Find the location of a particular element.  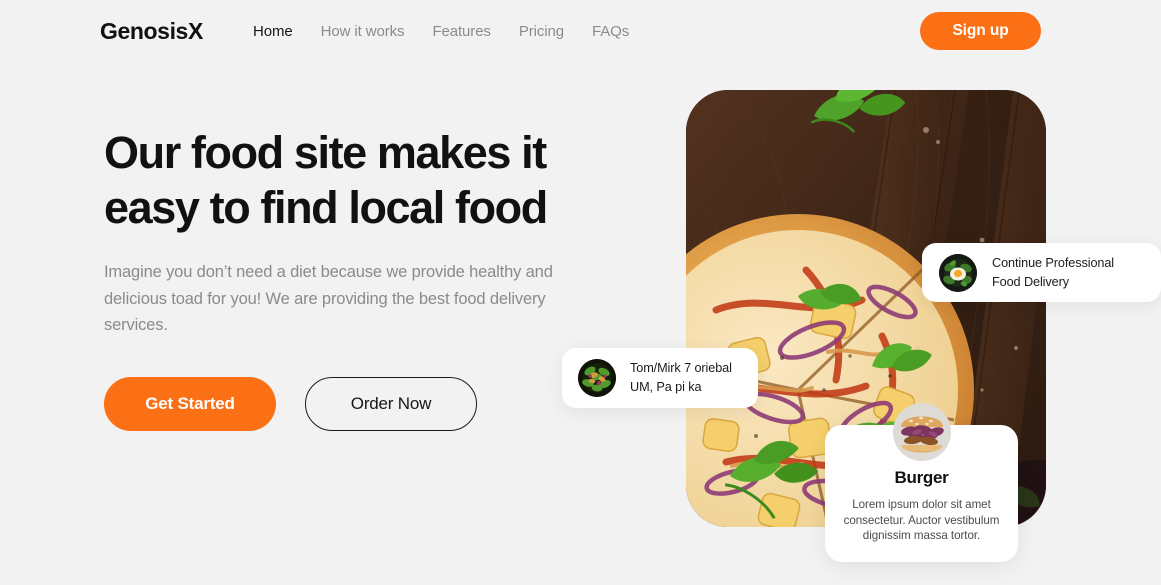

continue-delivery-line2: Food Delivery is located at coordinates (1030, 281).